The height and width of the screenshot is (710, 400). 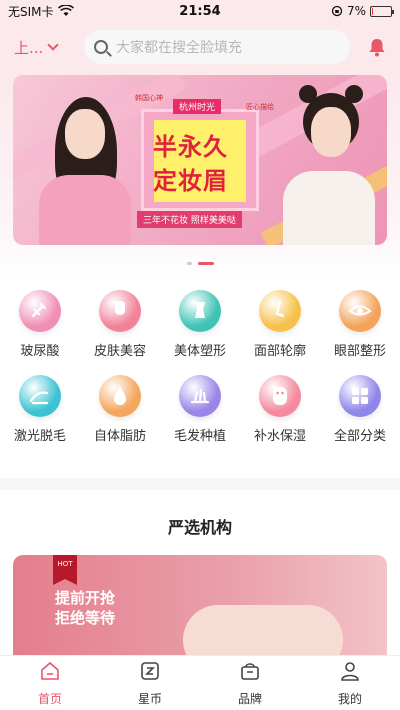 I want to click on clock: 21:54, so click(x=200, y=11).